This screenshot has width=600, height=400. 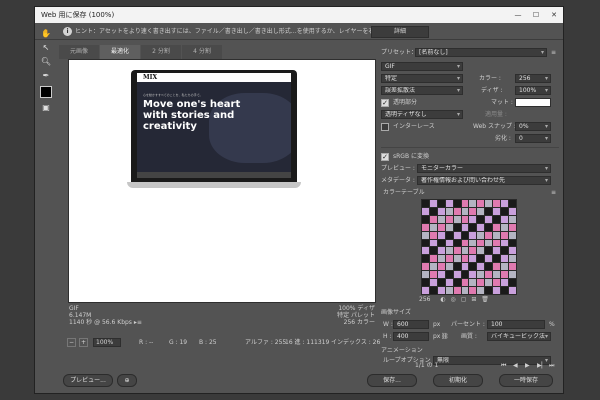 I want to click on format-select: GIF, so click(x=422, y=66).